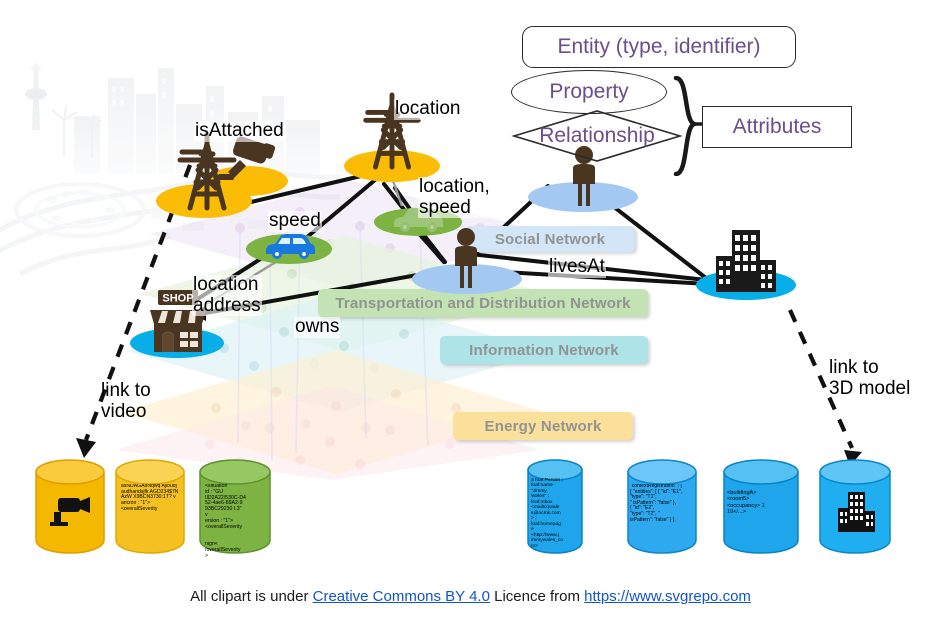 The width and height of the screenshot is (941, 620). Describe the element at coordinates (70, 511) in the screenshot. I see `video-camera-icon` at that location.